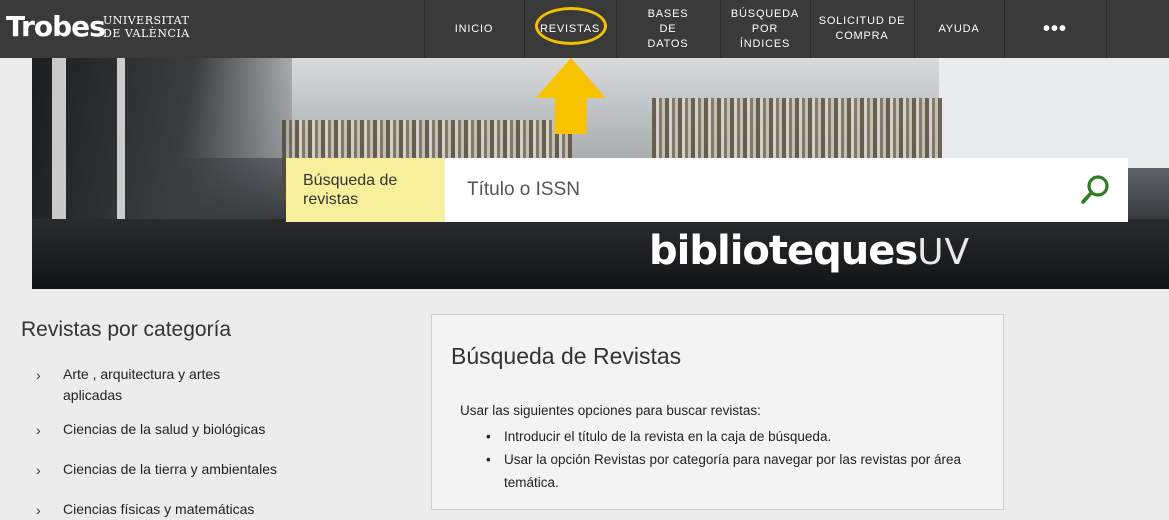 The height and width of the screenshot is (520, 1169). What do you see at coordinates (571, 26) in the screenshot?
I see `highlight-circle-annotation` at bounding box center [571, 26].